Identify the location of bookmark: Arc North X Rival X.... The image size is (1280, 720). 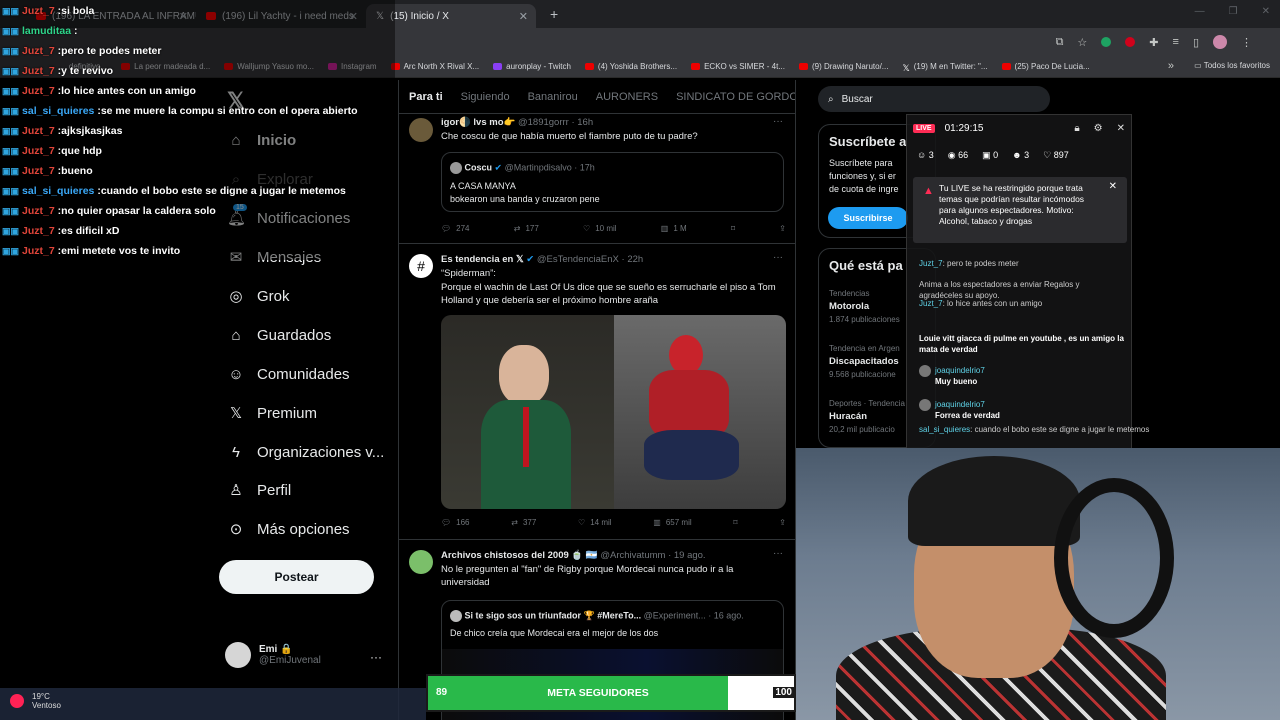
(434, 66).